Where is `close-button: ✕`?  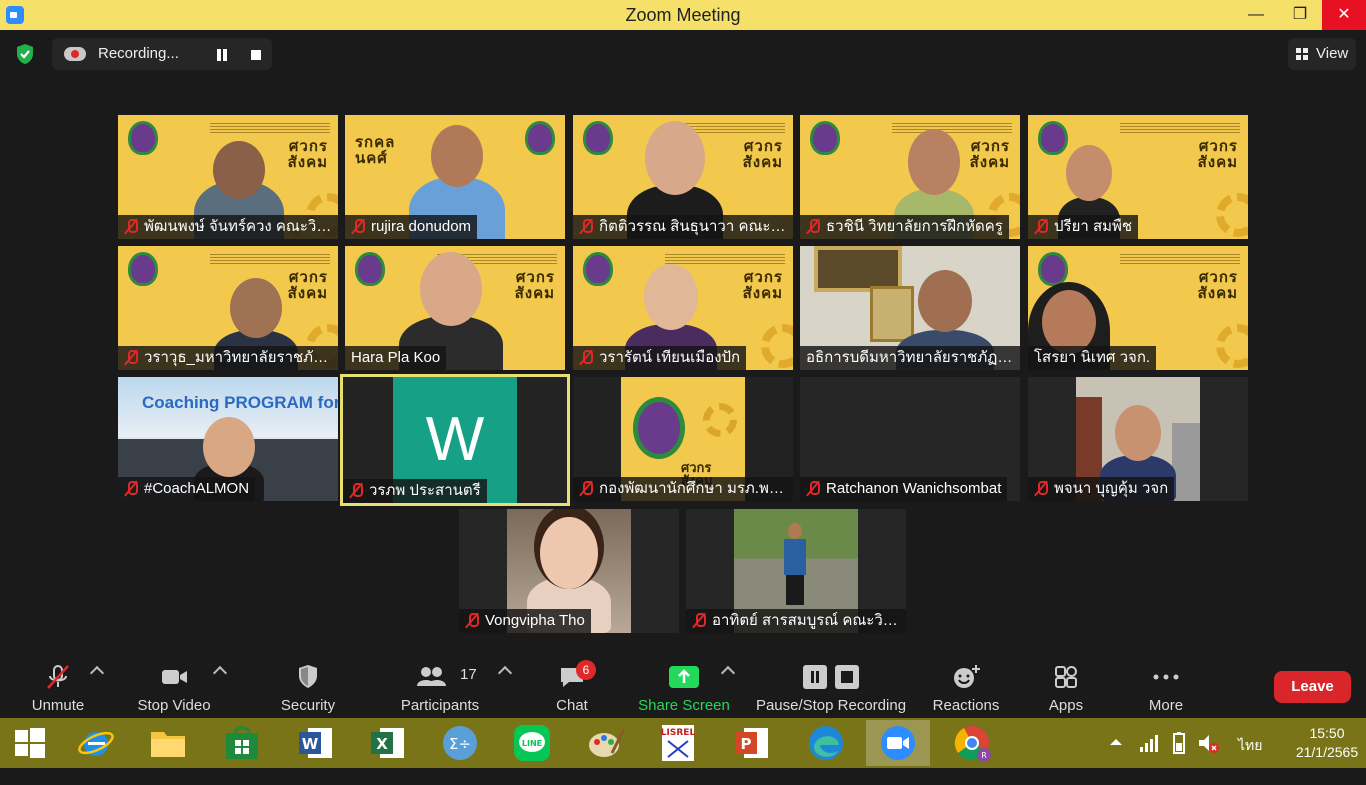
close-button: ✕ is located at coordinates (1344, 15).